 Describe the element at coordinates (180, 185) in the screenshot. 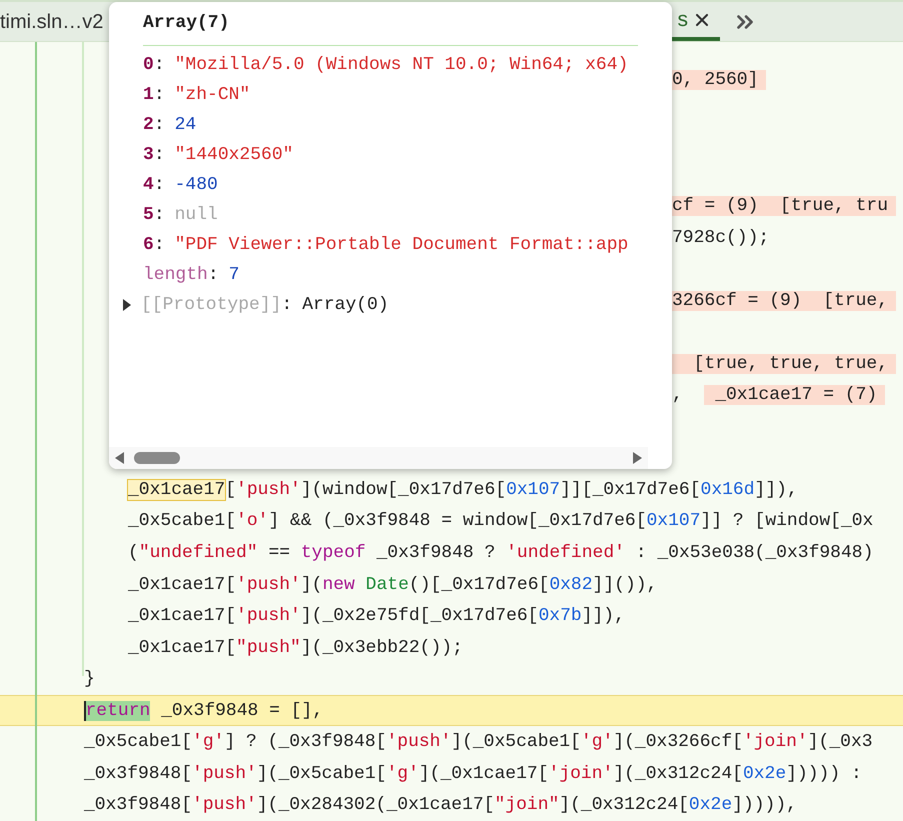

I see `property-row-text: 4: -480` at that location.